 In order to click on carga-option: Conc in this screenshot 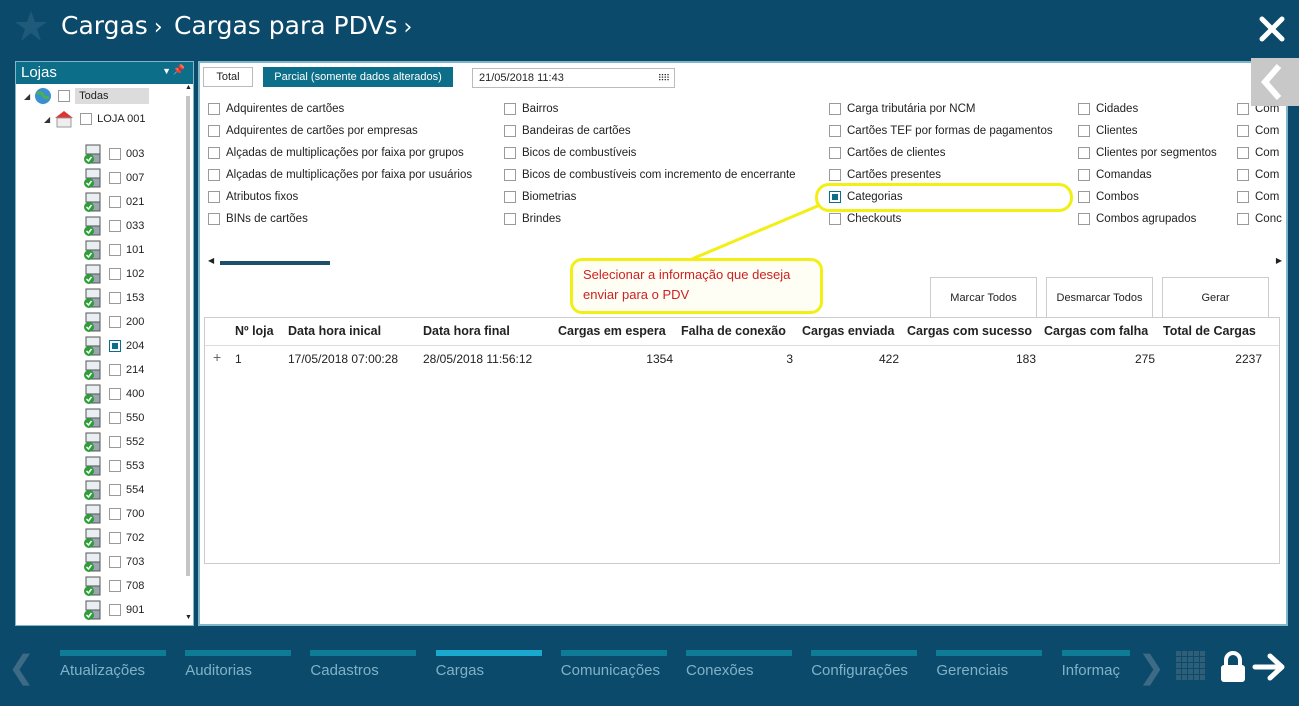, I will do `click(1259, 219)`.